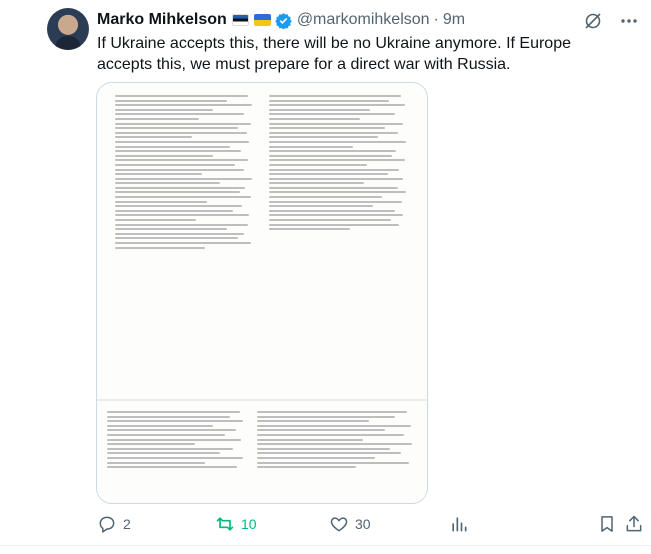 The width and height of the screenshot is (651, 554). I want to click on timestamp: 9m, so click(454, 20).